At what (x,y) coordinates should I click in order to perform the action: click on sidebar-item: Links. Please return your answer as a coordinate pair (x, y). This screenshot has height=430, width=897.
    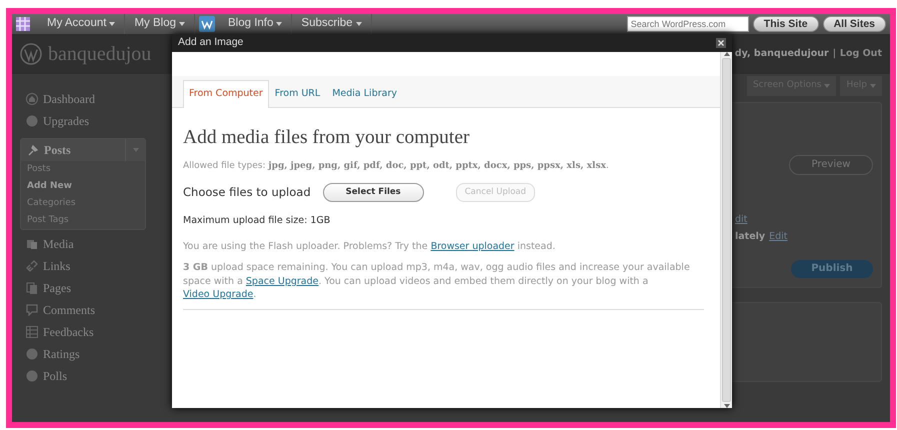
    Looking at the image, I should click on (83, 266).